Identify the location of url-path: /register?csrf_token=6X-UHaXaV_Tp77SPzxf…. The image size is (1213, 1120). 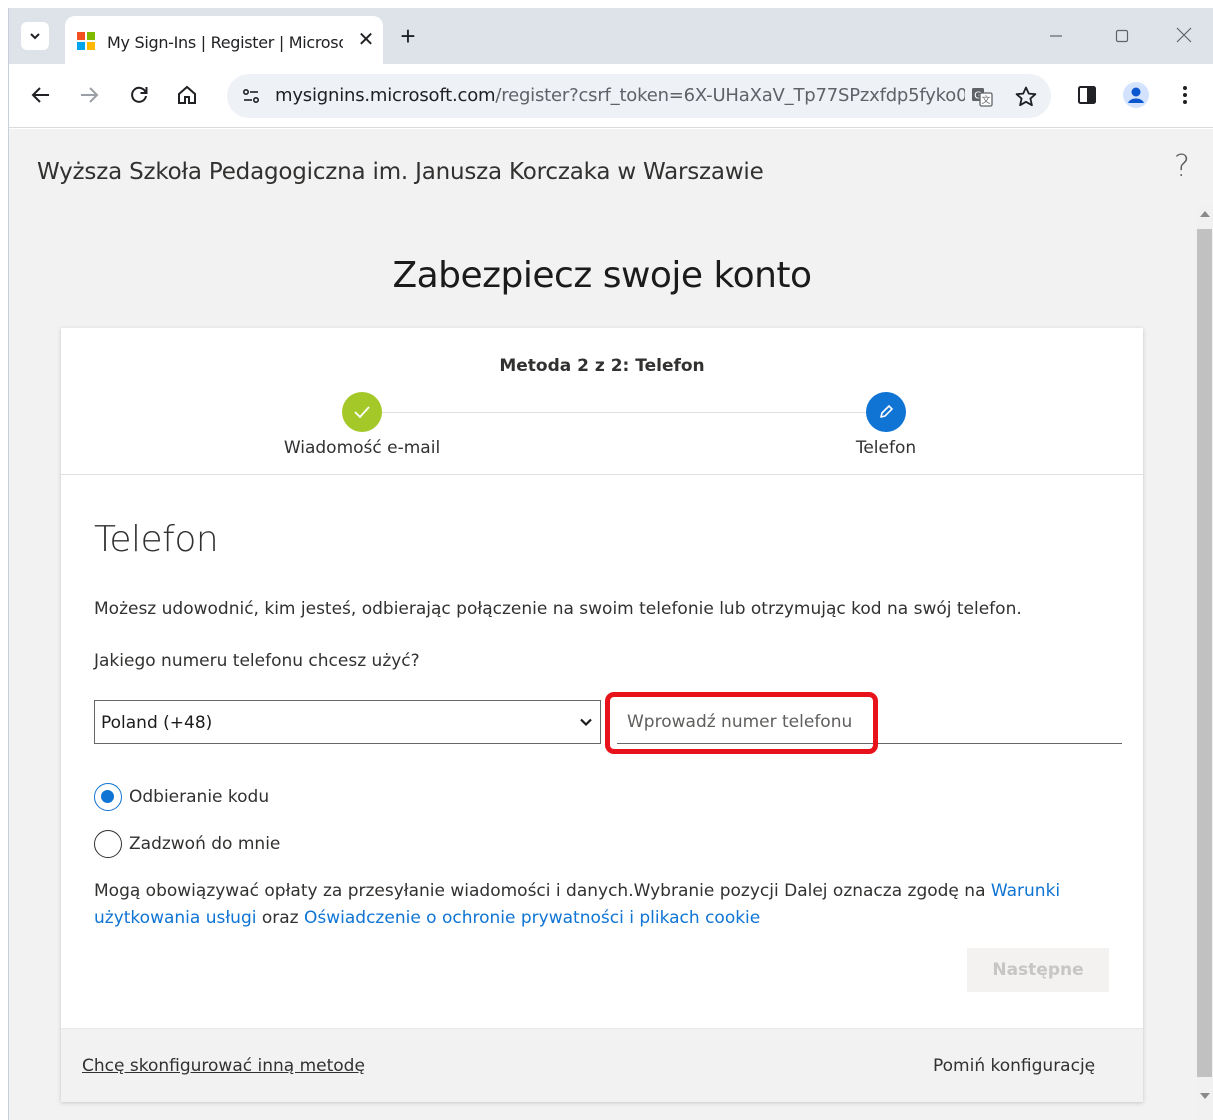
(730, 95).